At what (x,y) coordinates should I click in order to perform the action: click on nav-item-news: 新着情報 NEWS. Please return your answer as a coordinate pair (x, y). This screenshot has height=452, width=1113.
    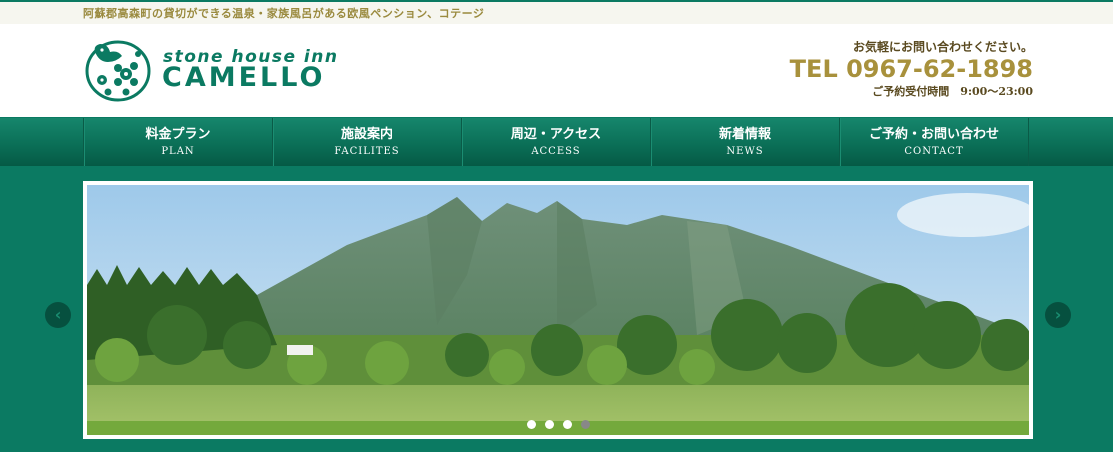
    Looking at the image, I should click on (745, 142).